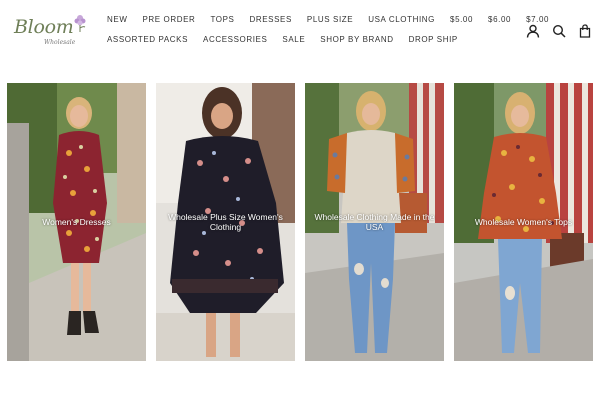 This screenshot has height=400, width=600. I want to click on nav-accessories: ACCESSORIES, so click(235, 39).